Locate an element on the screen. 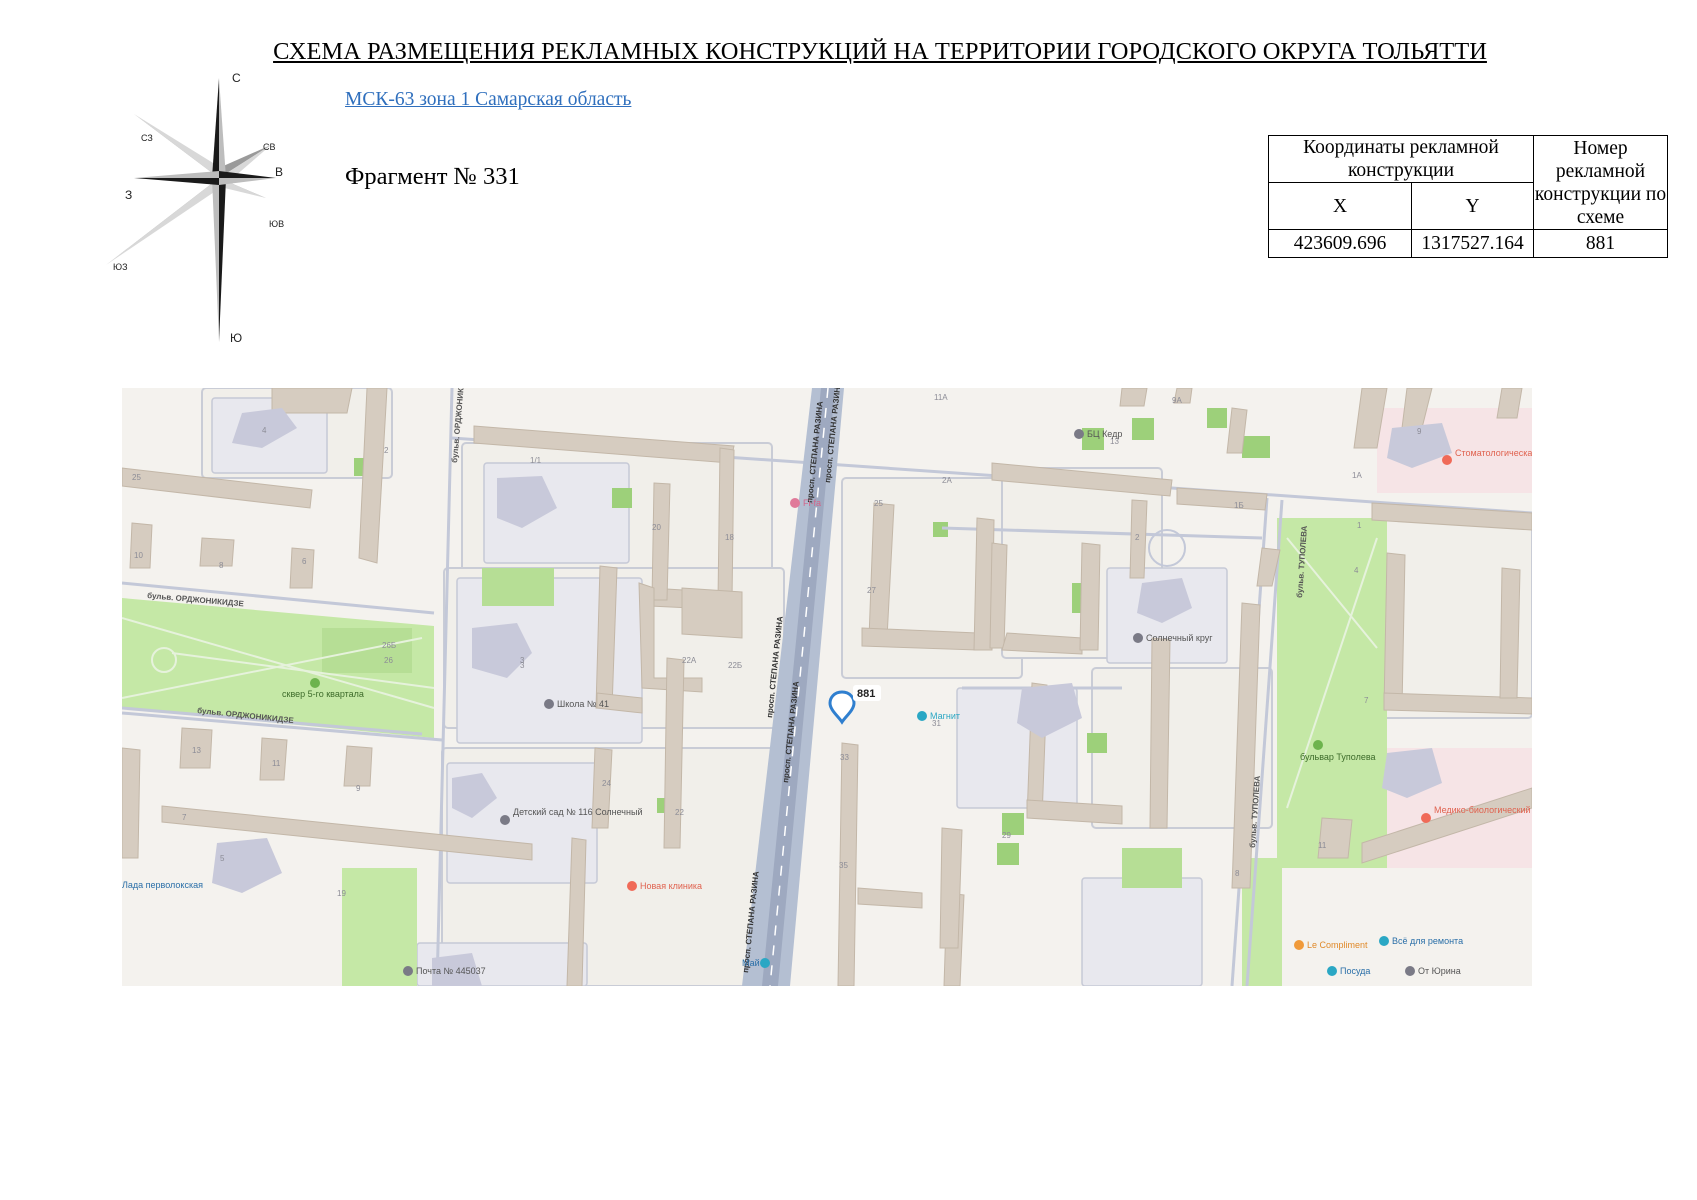 Image resolution: width=1697 pixels, height=1200 pixels. house-number: 10 is located at coordinates (138, 555).